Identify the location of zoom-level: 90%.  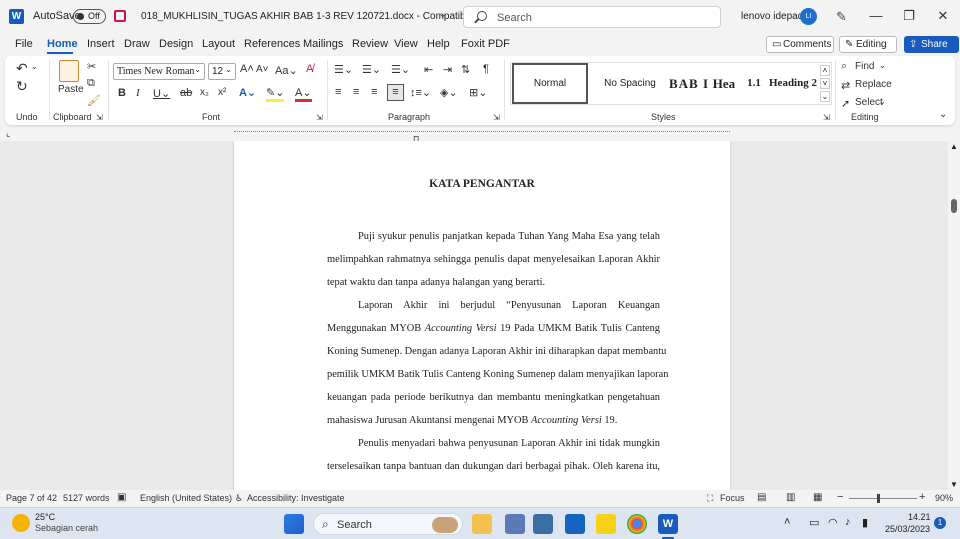
(944, 498).